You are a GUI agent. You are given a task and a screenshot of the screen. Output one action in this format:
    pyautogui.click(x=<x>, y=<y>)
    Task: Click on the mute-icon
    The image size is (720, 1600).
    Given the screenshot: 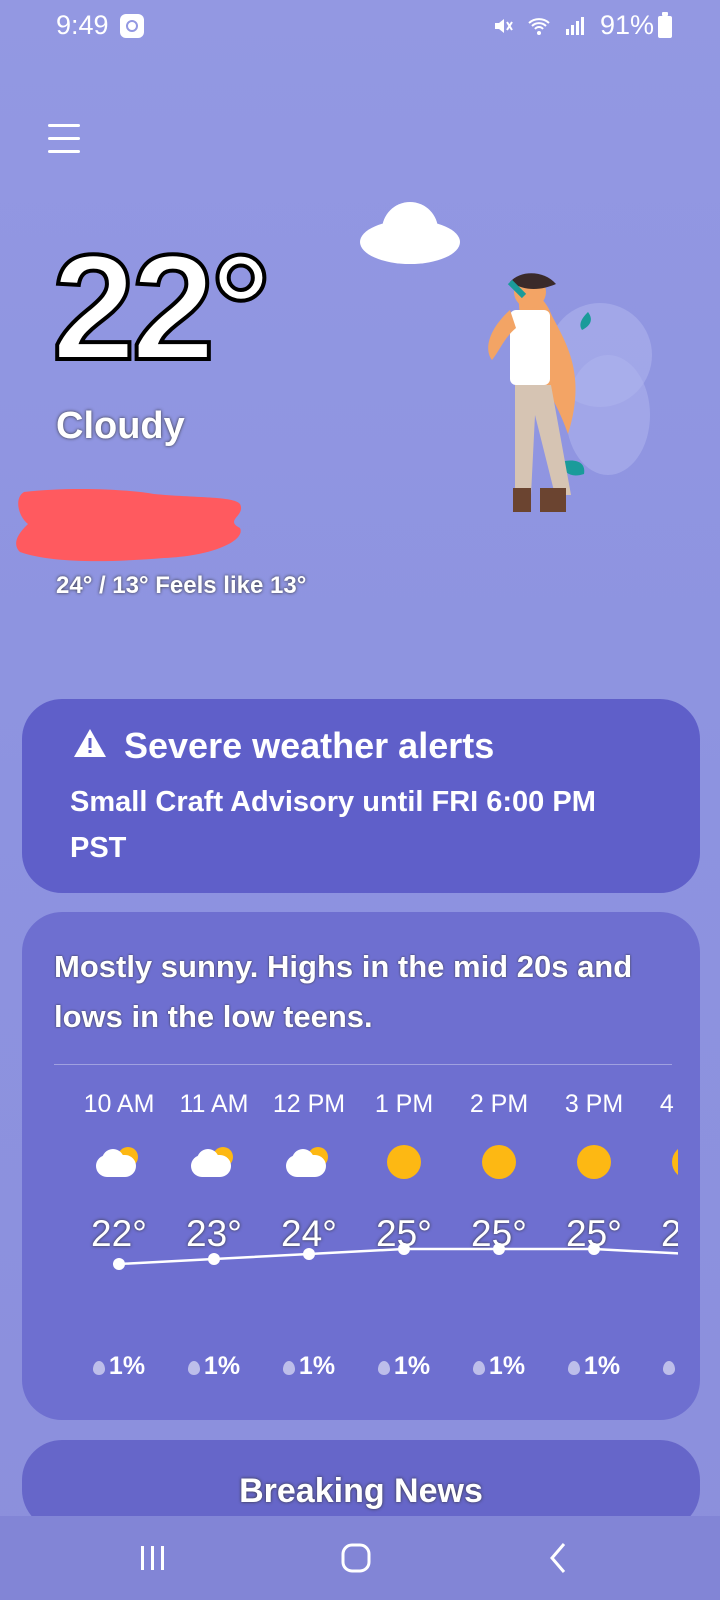 What is the action you would take?
    pyautogui.click(x=503, y=25)
    